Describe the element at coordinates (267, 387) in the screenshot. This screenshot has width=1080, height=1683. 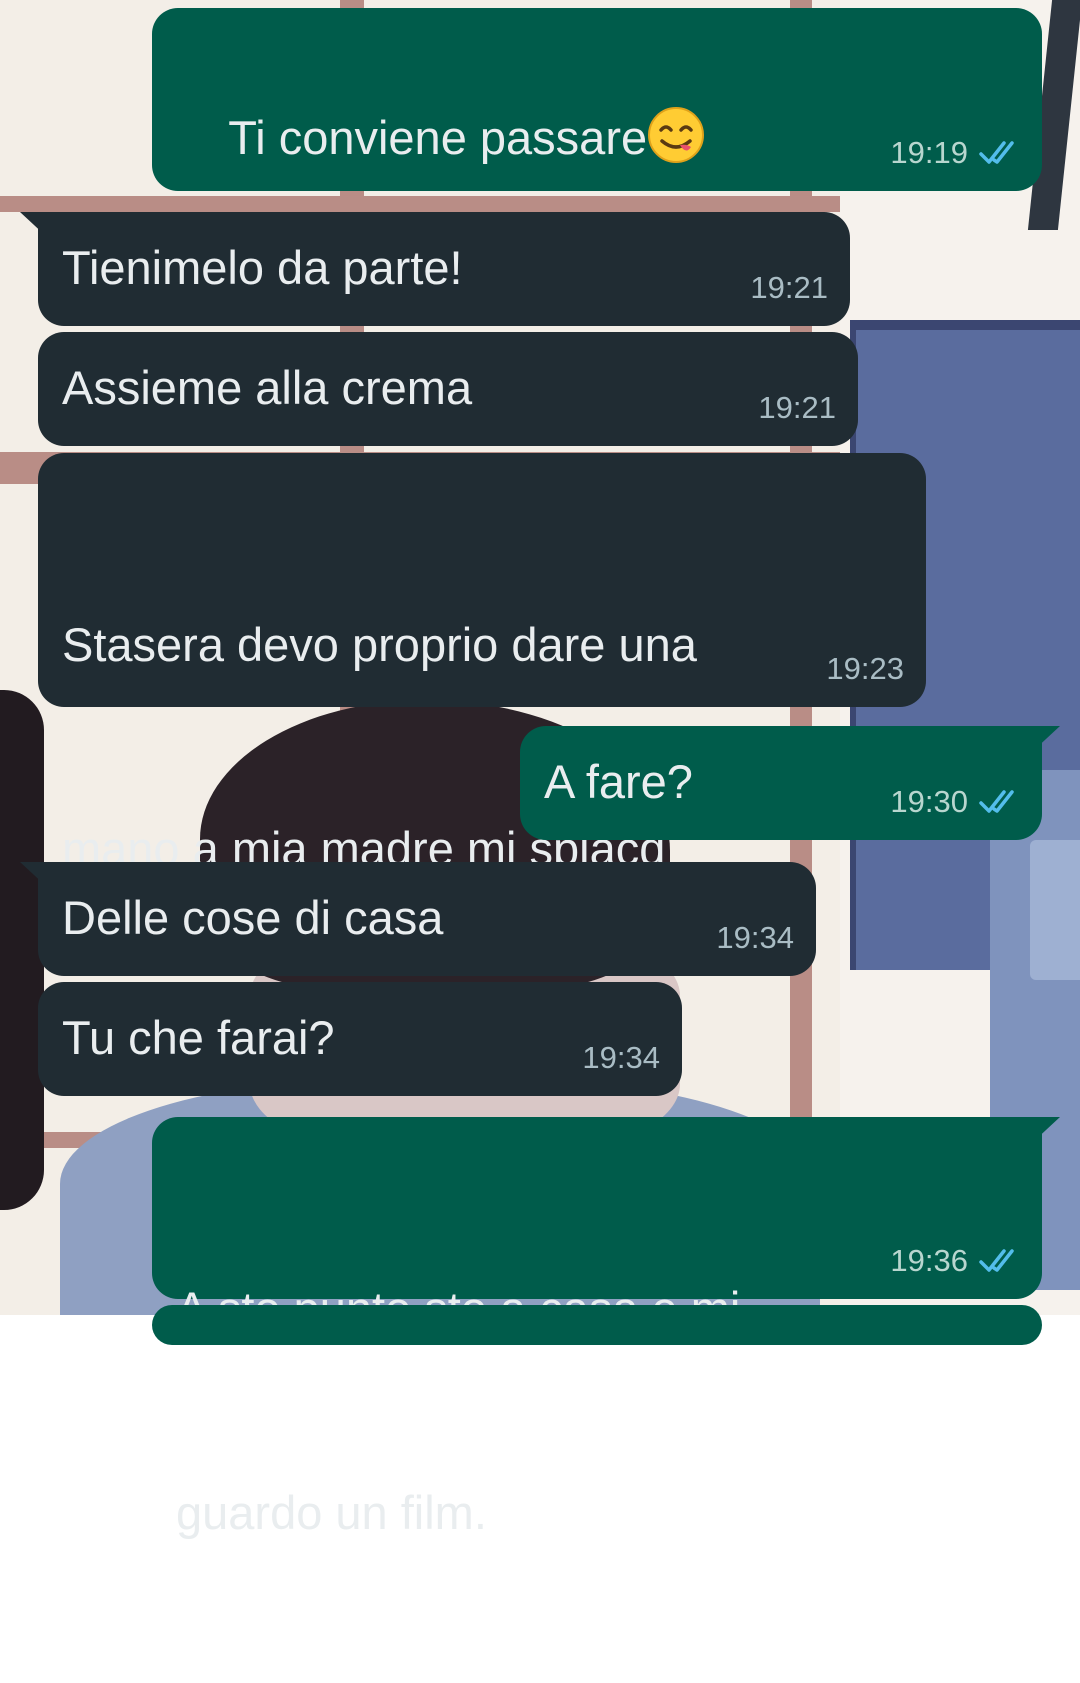
I see `message-text: Assieme alla crema` at that location.